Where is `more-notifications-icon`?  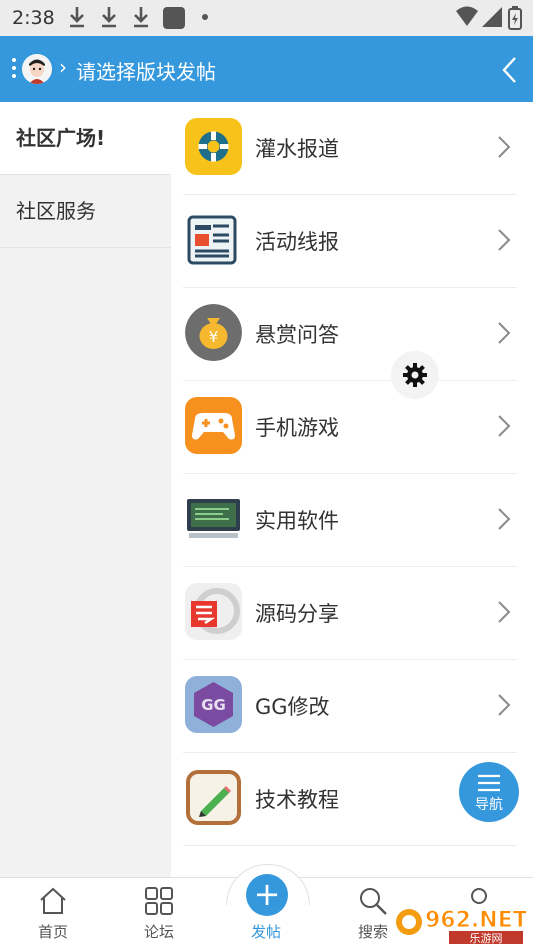 more-notifications-icon is located at coordinates (205, 17).